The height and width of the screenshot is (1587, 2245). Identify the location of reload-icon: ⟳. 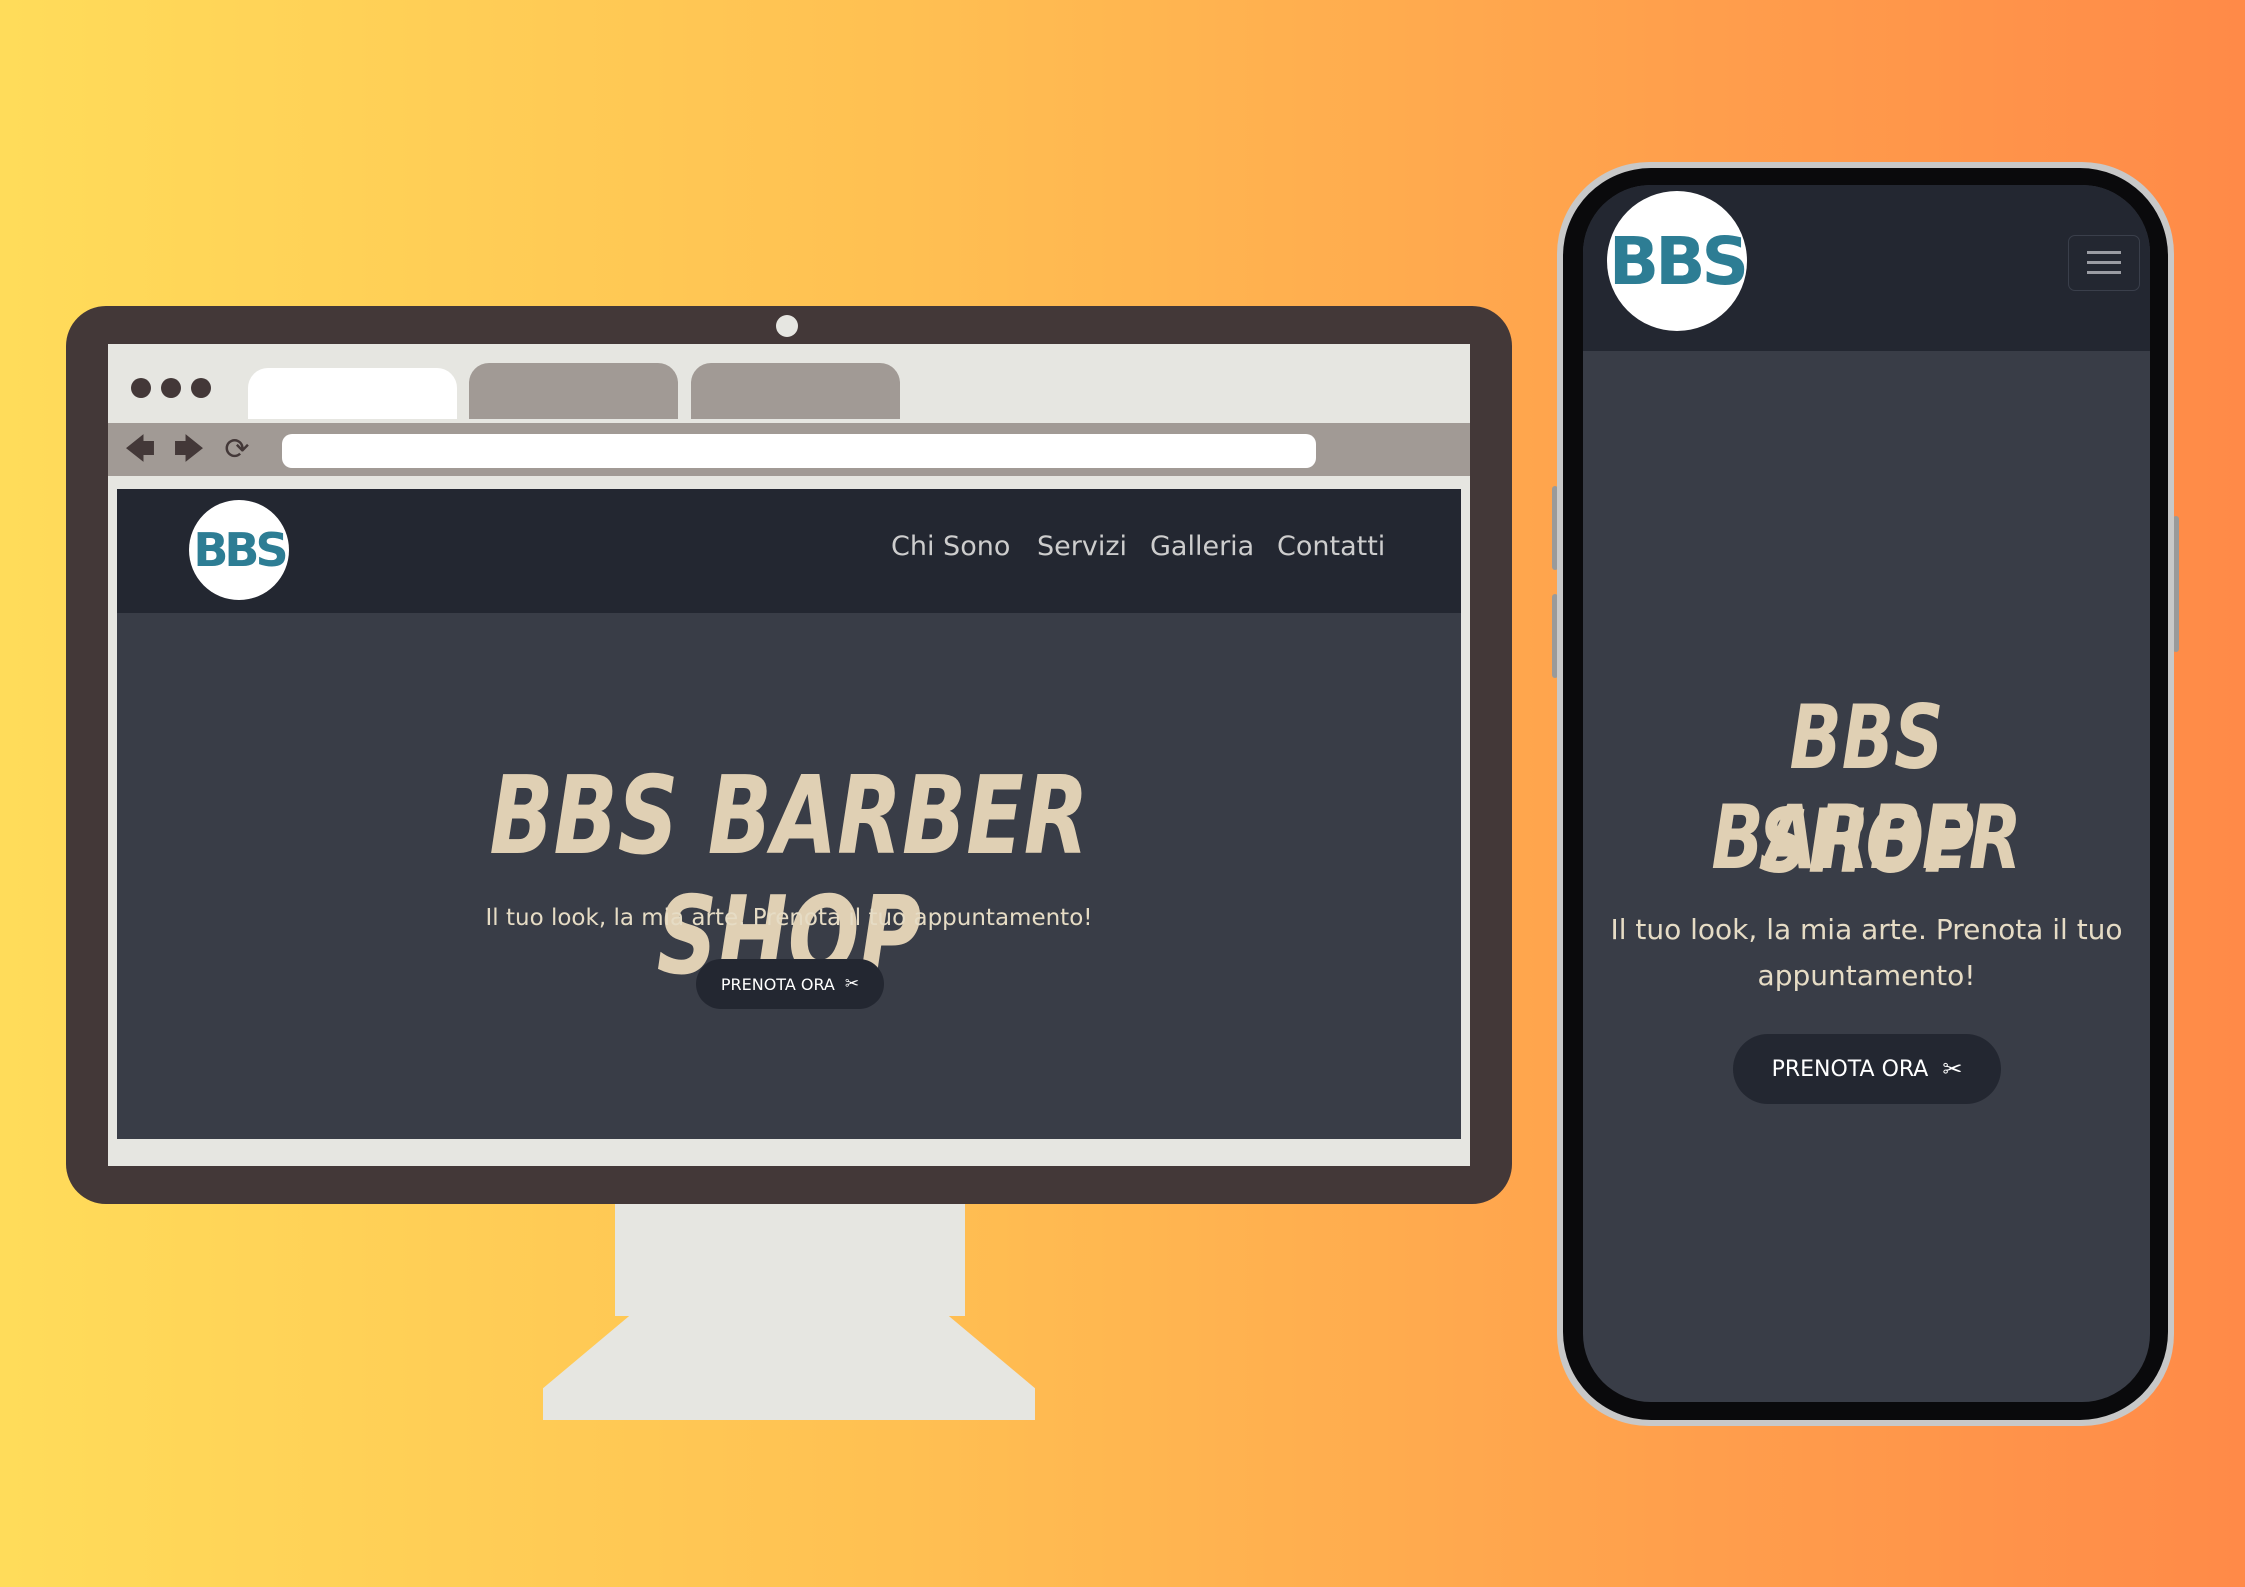
(237, 450).